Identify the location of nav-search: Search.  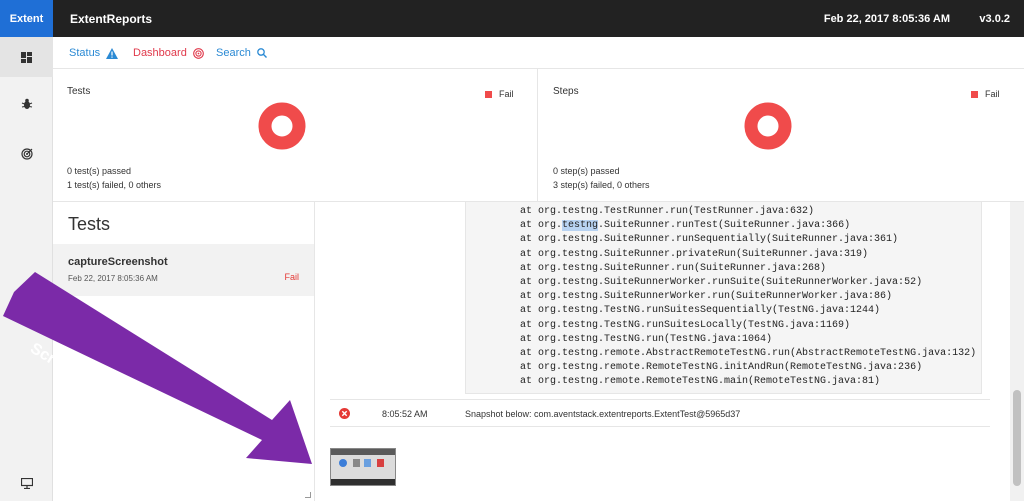
(241, 53).